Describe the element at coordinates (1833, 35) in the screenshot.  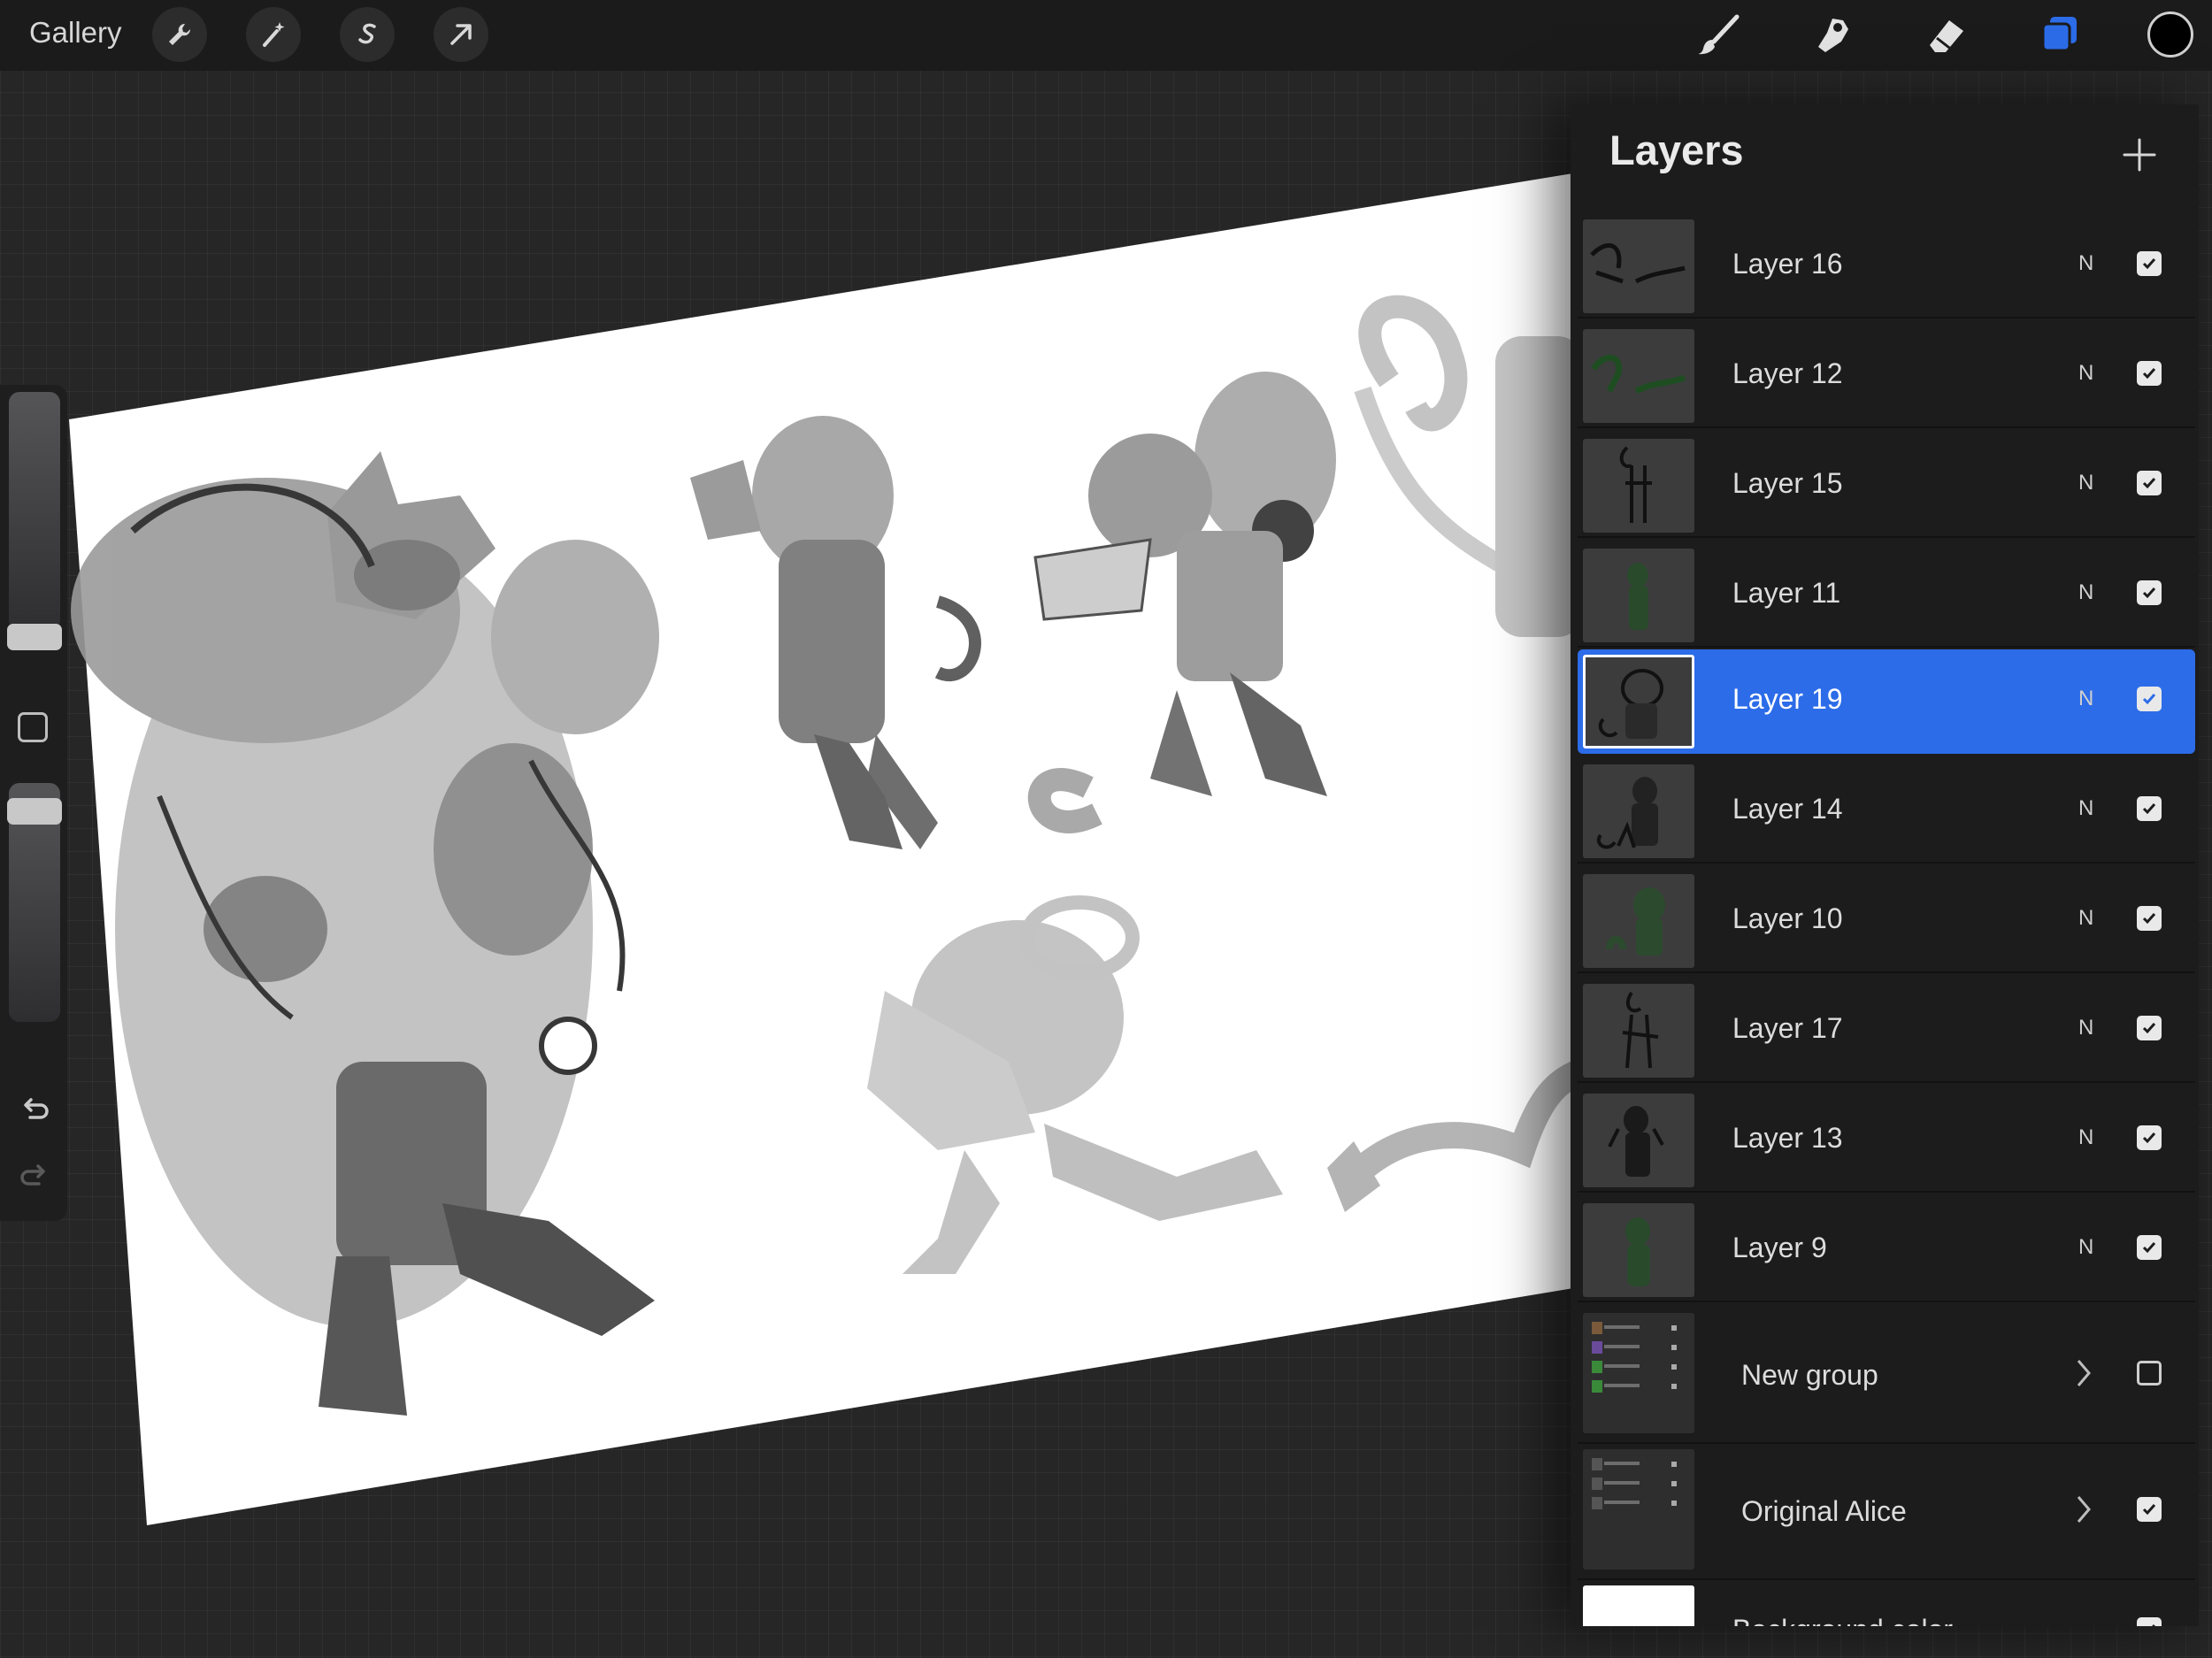
I see `smudge-icon` at that location.